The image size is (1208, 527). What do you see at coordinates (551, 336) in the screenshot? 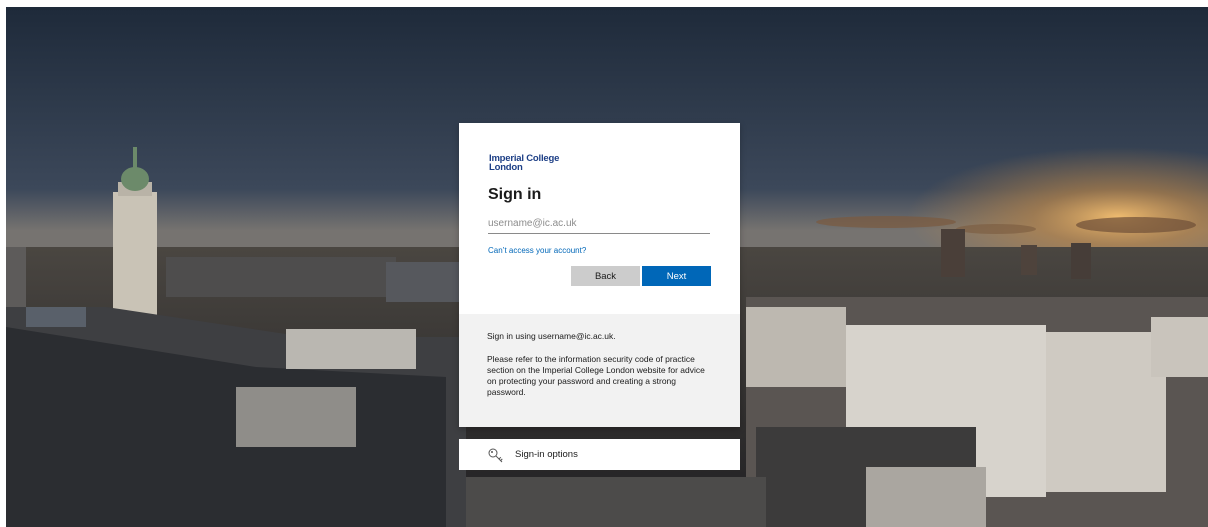
I see `footer-line-1: Sign in using username@ic.ac.uk.` at bounding box center [551, 336].